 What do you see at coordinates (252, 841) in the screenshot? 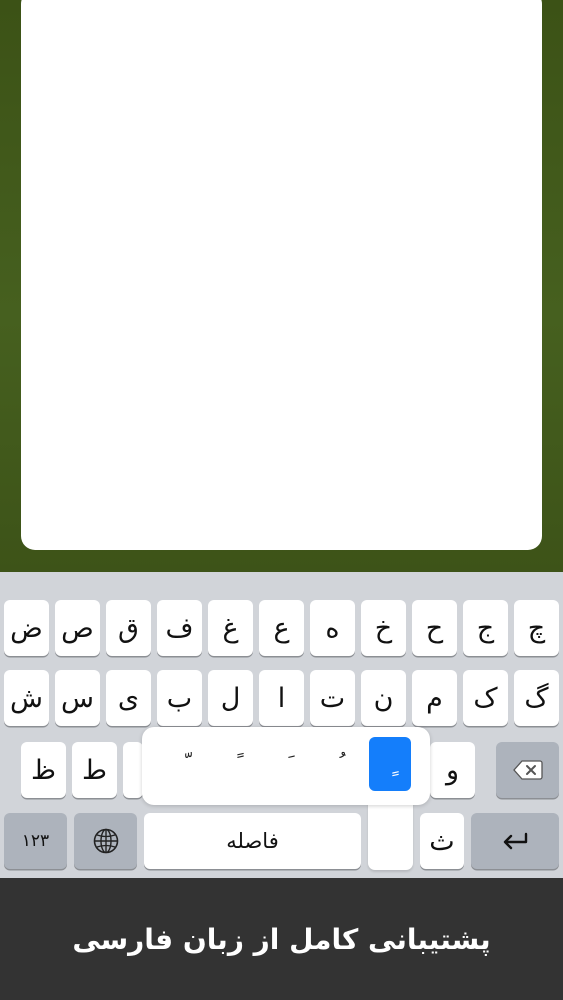
I see `space-key: فاصله` at bounding box center [252, 841].